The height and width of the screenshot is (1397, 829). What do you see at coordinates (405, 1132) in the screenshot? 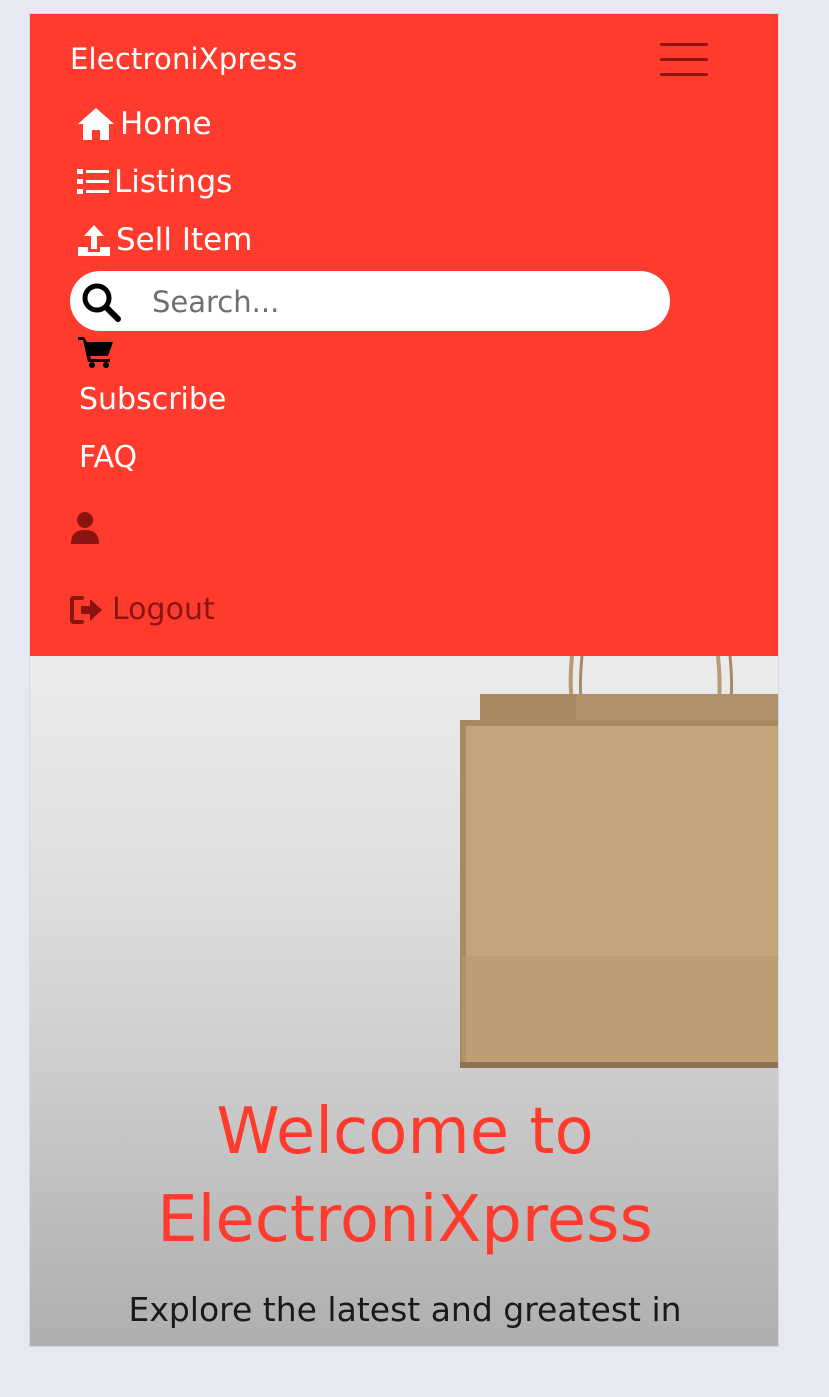
I see `hero-title-line1: Welcome to` at bounding box center [405, 1132].